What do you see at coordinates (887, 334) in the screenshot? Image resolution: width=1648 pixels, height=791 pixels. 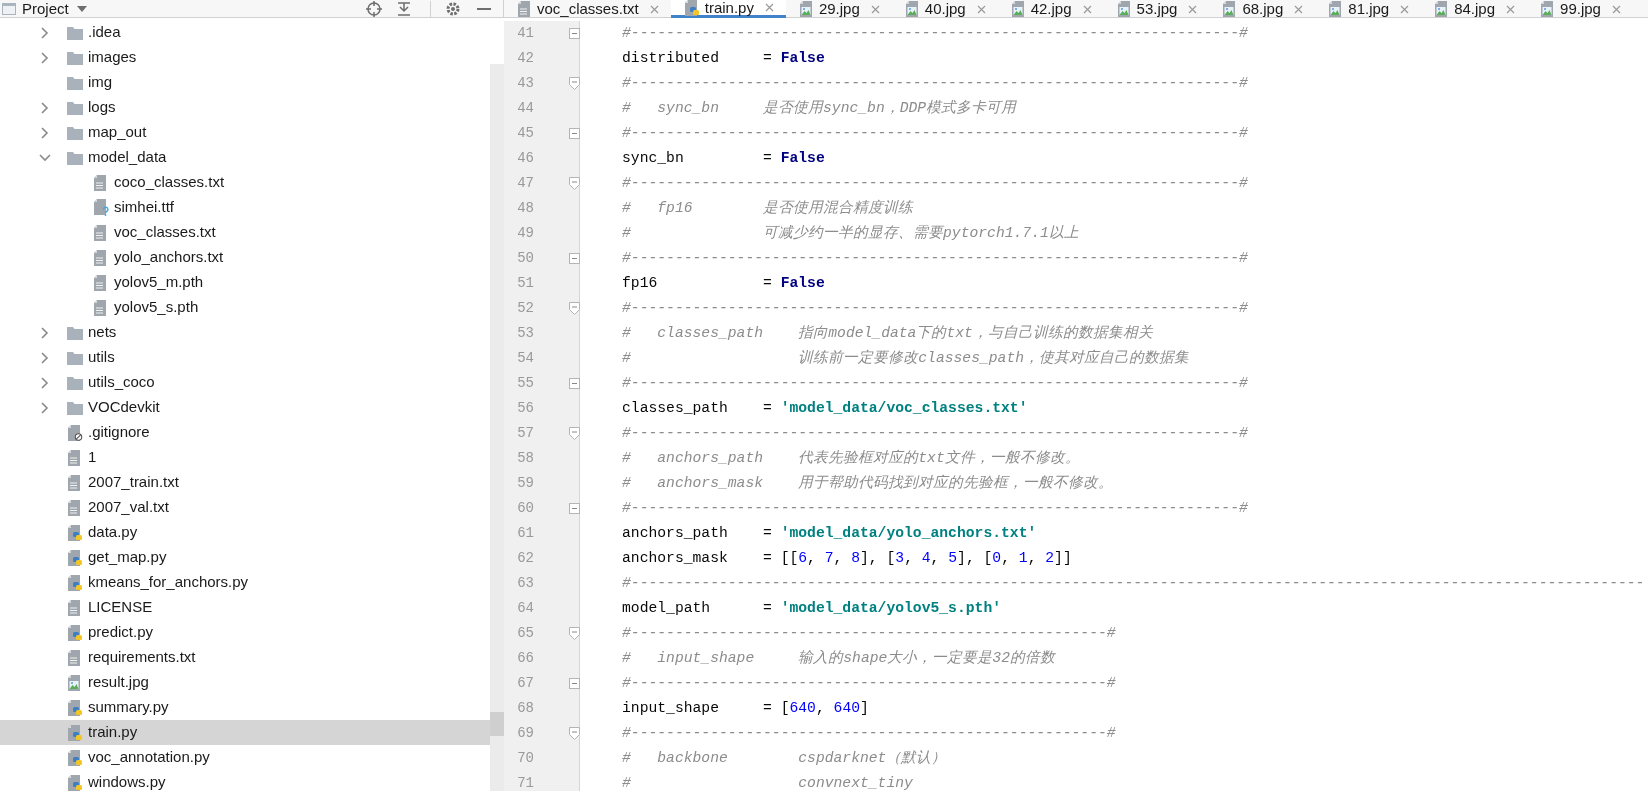 I see `code-line: # classes_path 指向model_data下的txt，与自己训练的数据集相关` at bounding box center [887, 334].